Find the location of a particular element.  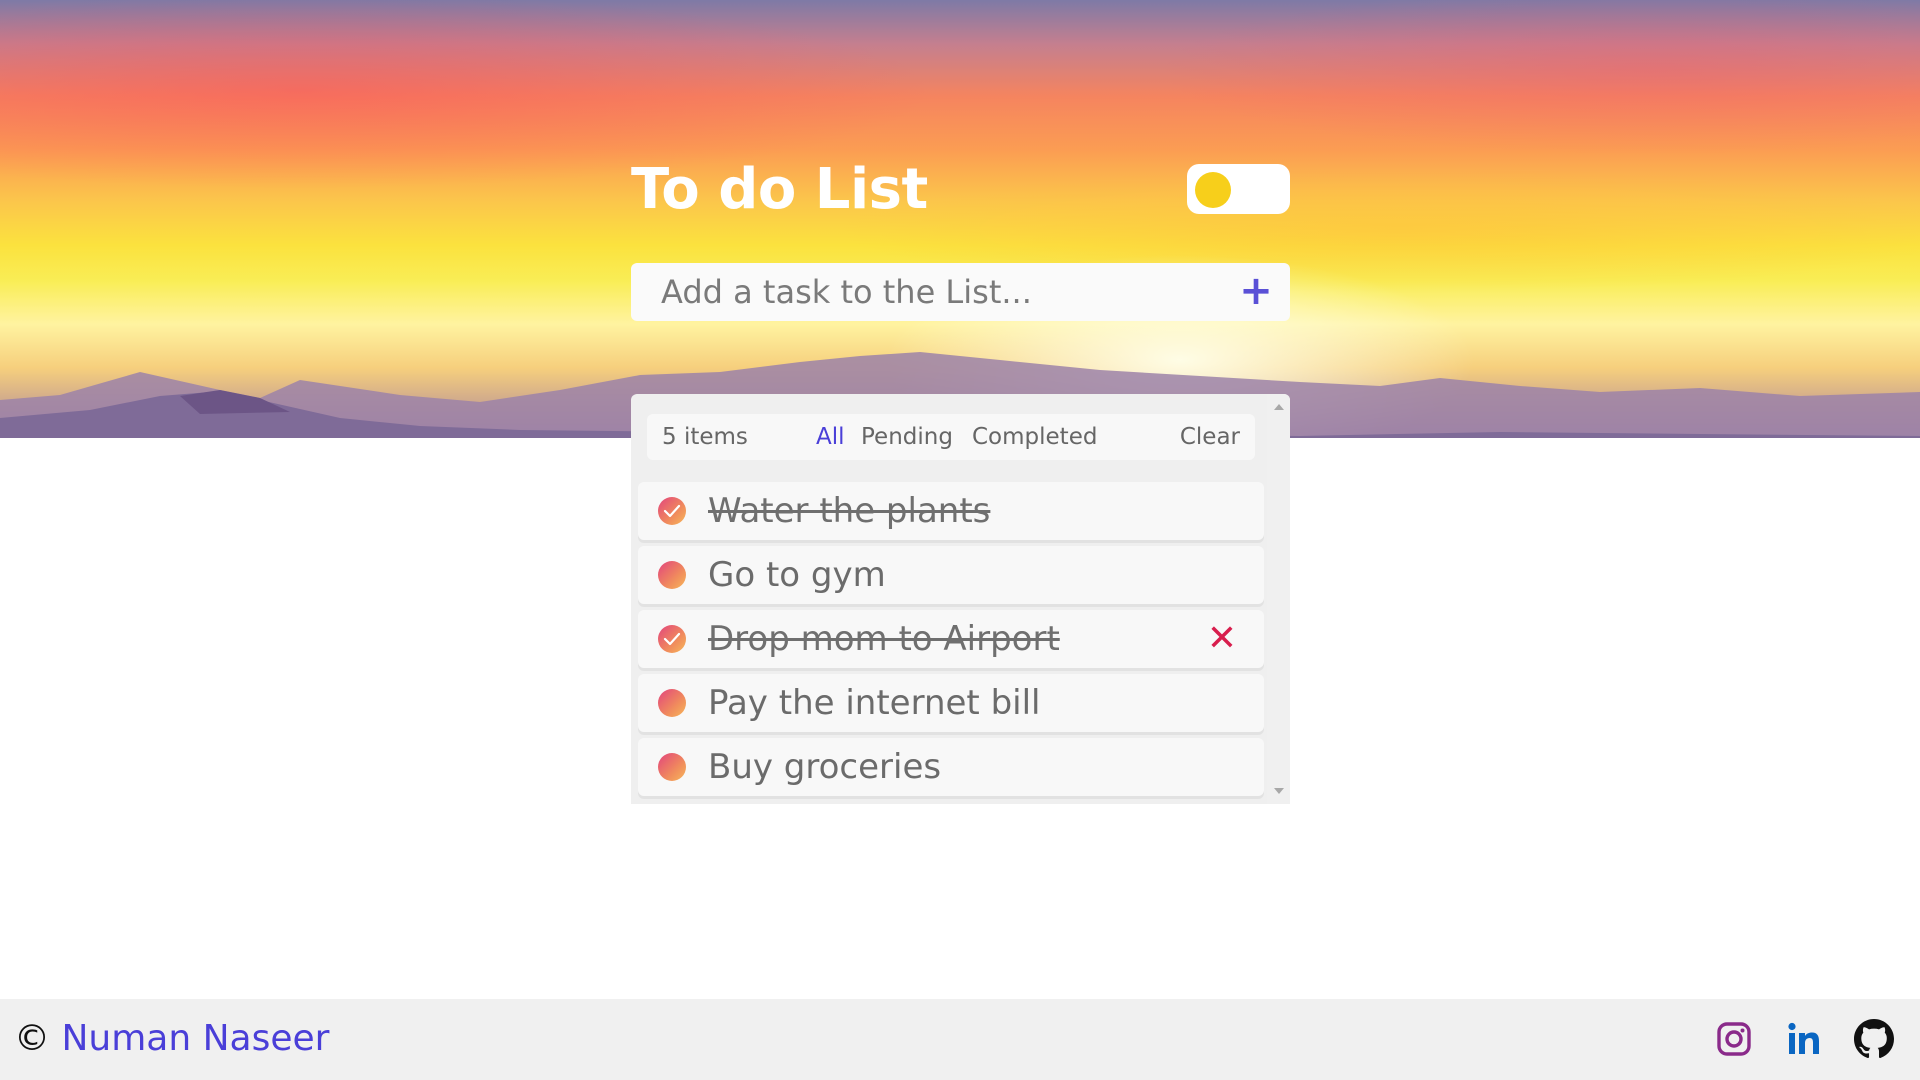

linkedin-icon is located at coordinates (1804, 1039).